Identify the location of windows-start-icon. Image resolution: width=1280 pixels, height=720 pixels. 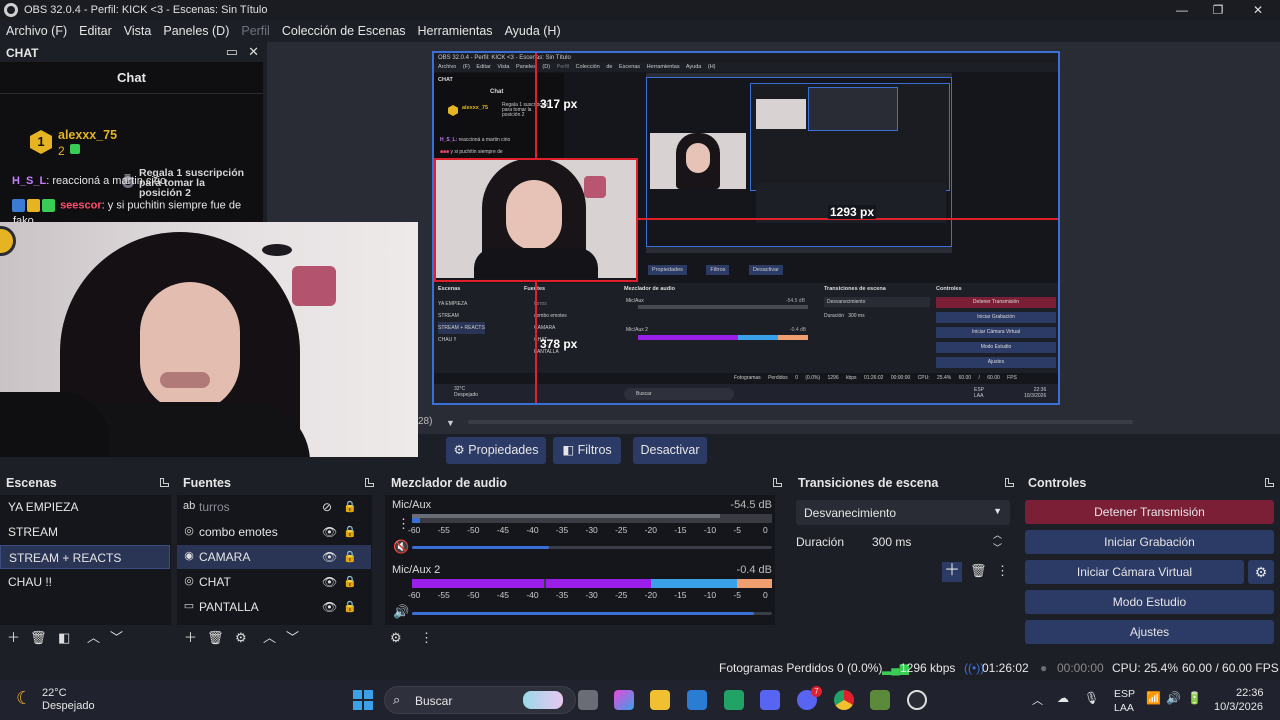
(363, 700).